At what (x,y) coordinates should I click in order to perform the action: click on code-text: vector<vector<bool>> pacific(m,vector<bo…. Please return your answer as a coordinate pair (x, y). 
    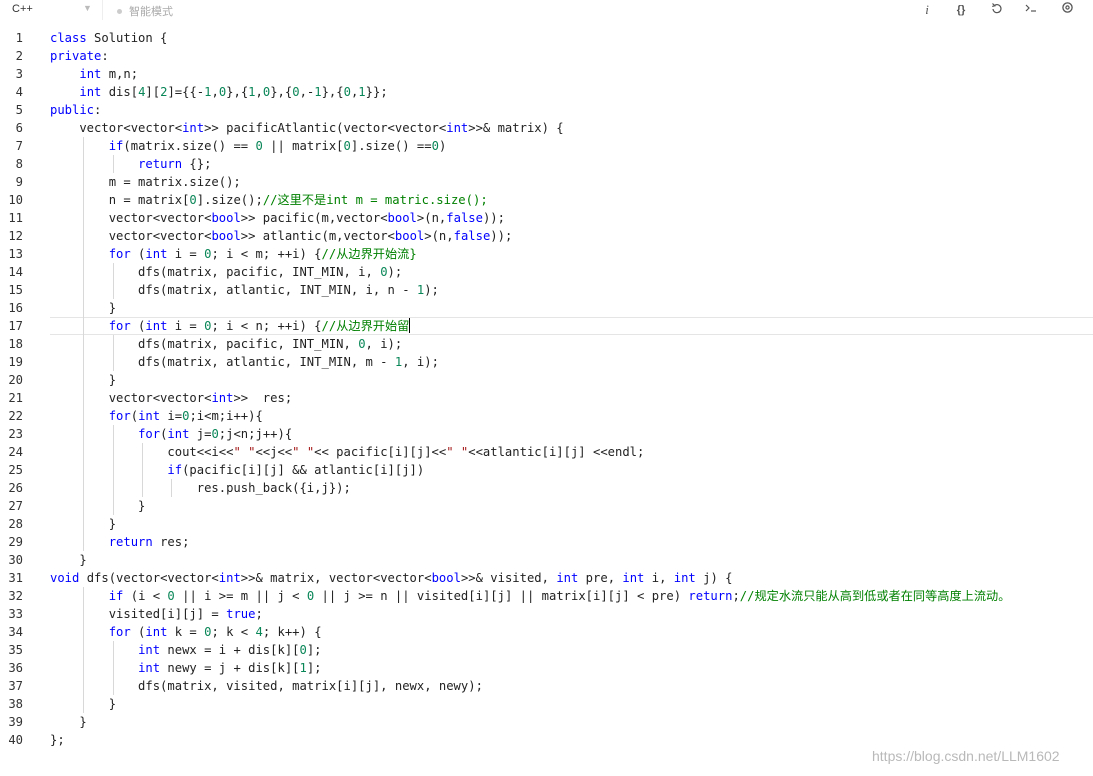
    Looking at the image, I should click on (277, 218).